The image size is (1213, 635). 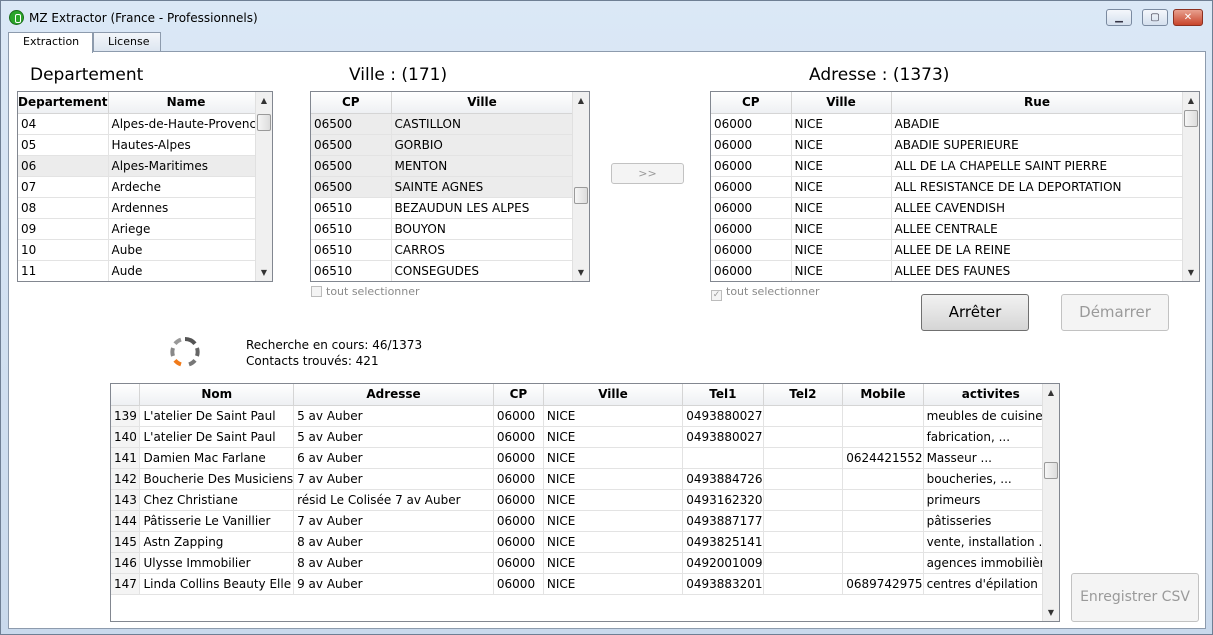 I want to click on save-csv-button: Enregistrer CSV, so click(x=1135, y=597).